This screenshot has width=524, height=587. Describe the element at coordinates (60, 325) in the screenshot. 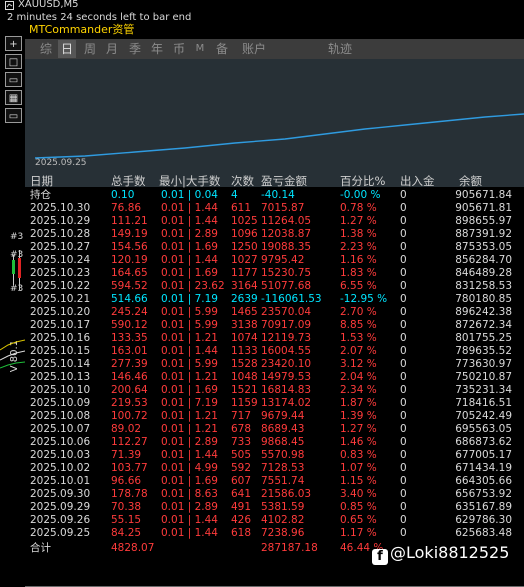

I see `row-date: 2025.10.17` at that location.